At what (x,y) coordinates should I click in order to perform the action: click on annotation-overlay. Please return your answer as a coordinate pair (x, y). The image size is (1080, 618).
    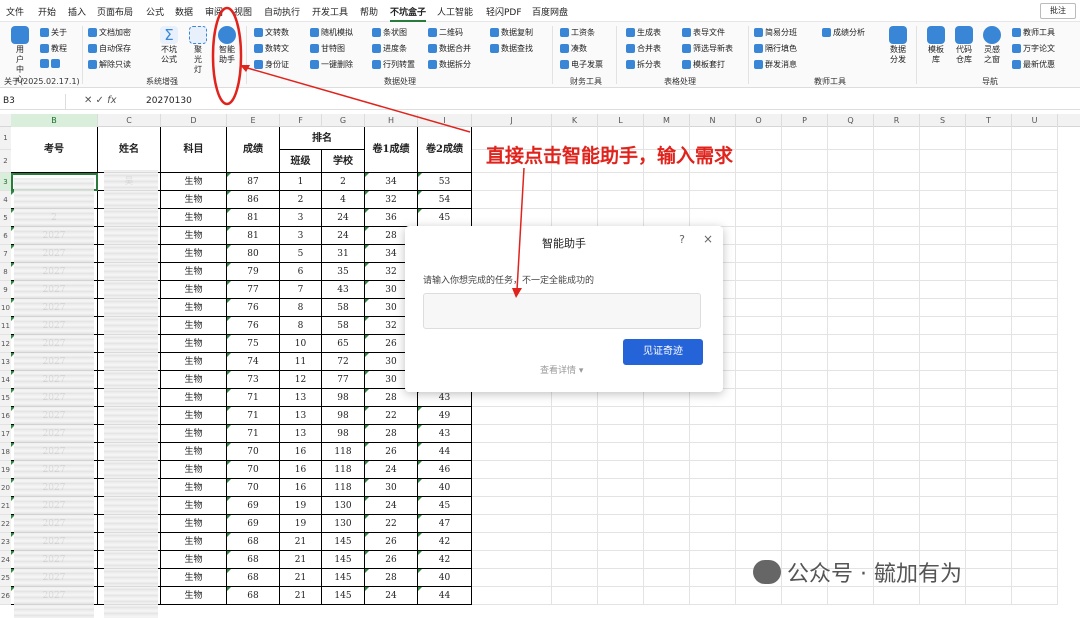
    Looking at the image, I should click on (368, 152).